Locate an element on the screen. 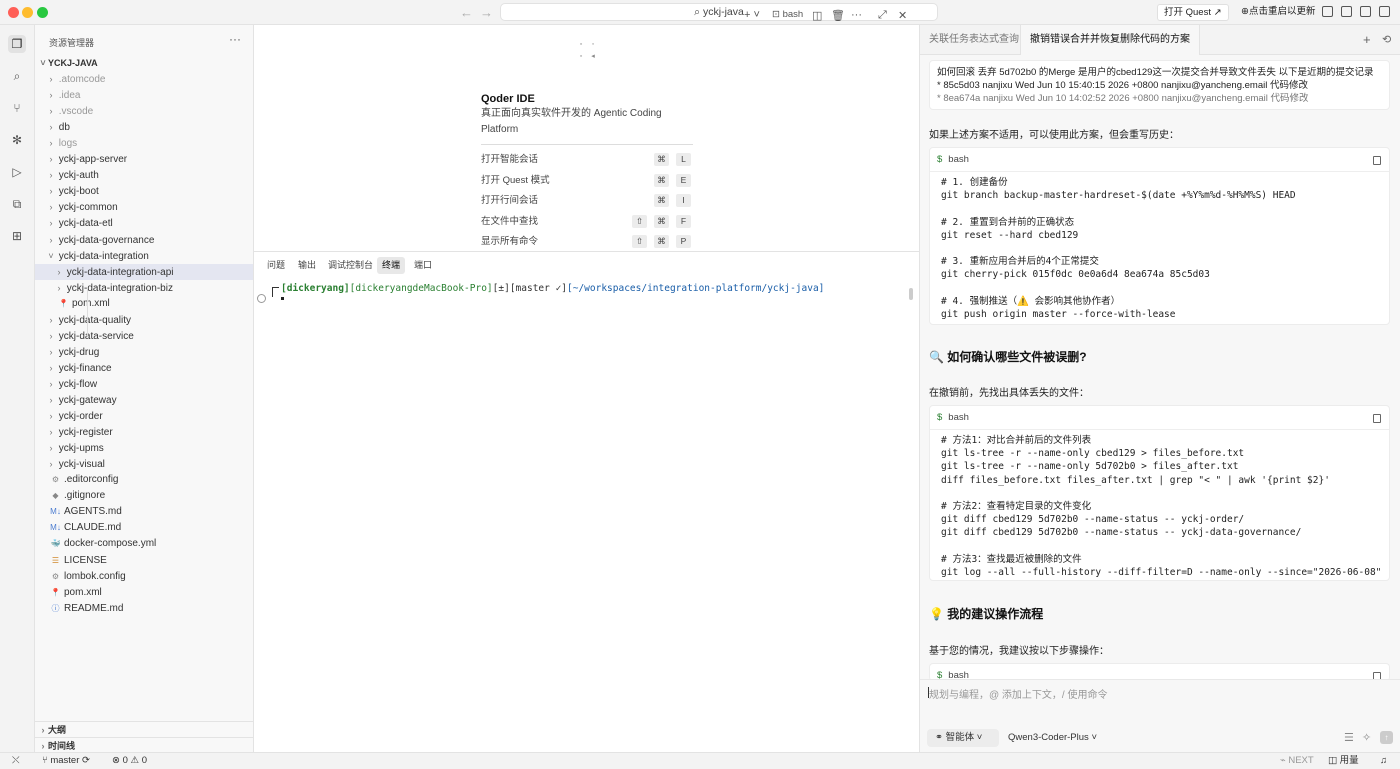 The height and width of the screenshot is (769, 1400). remote-icon: ⧉ is located at coordinates (17, 204).